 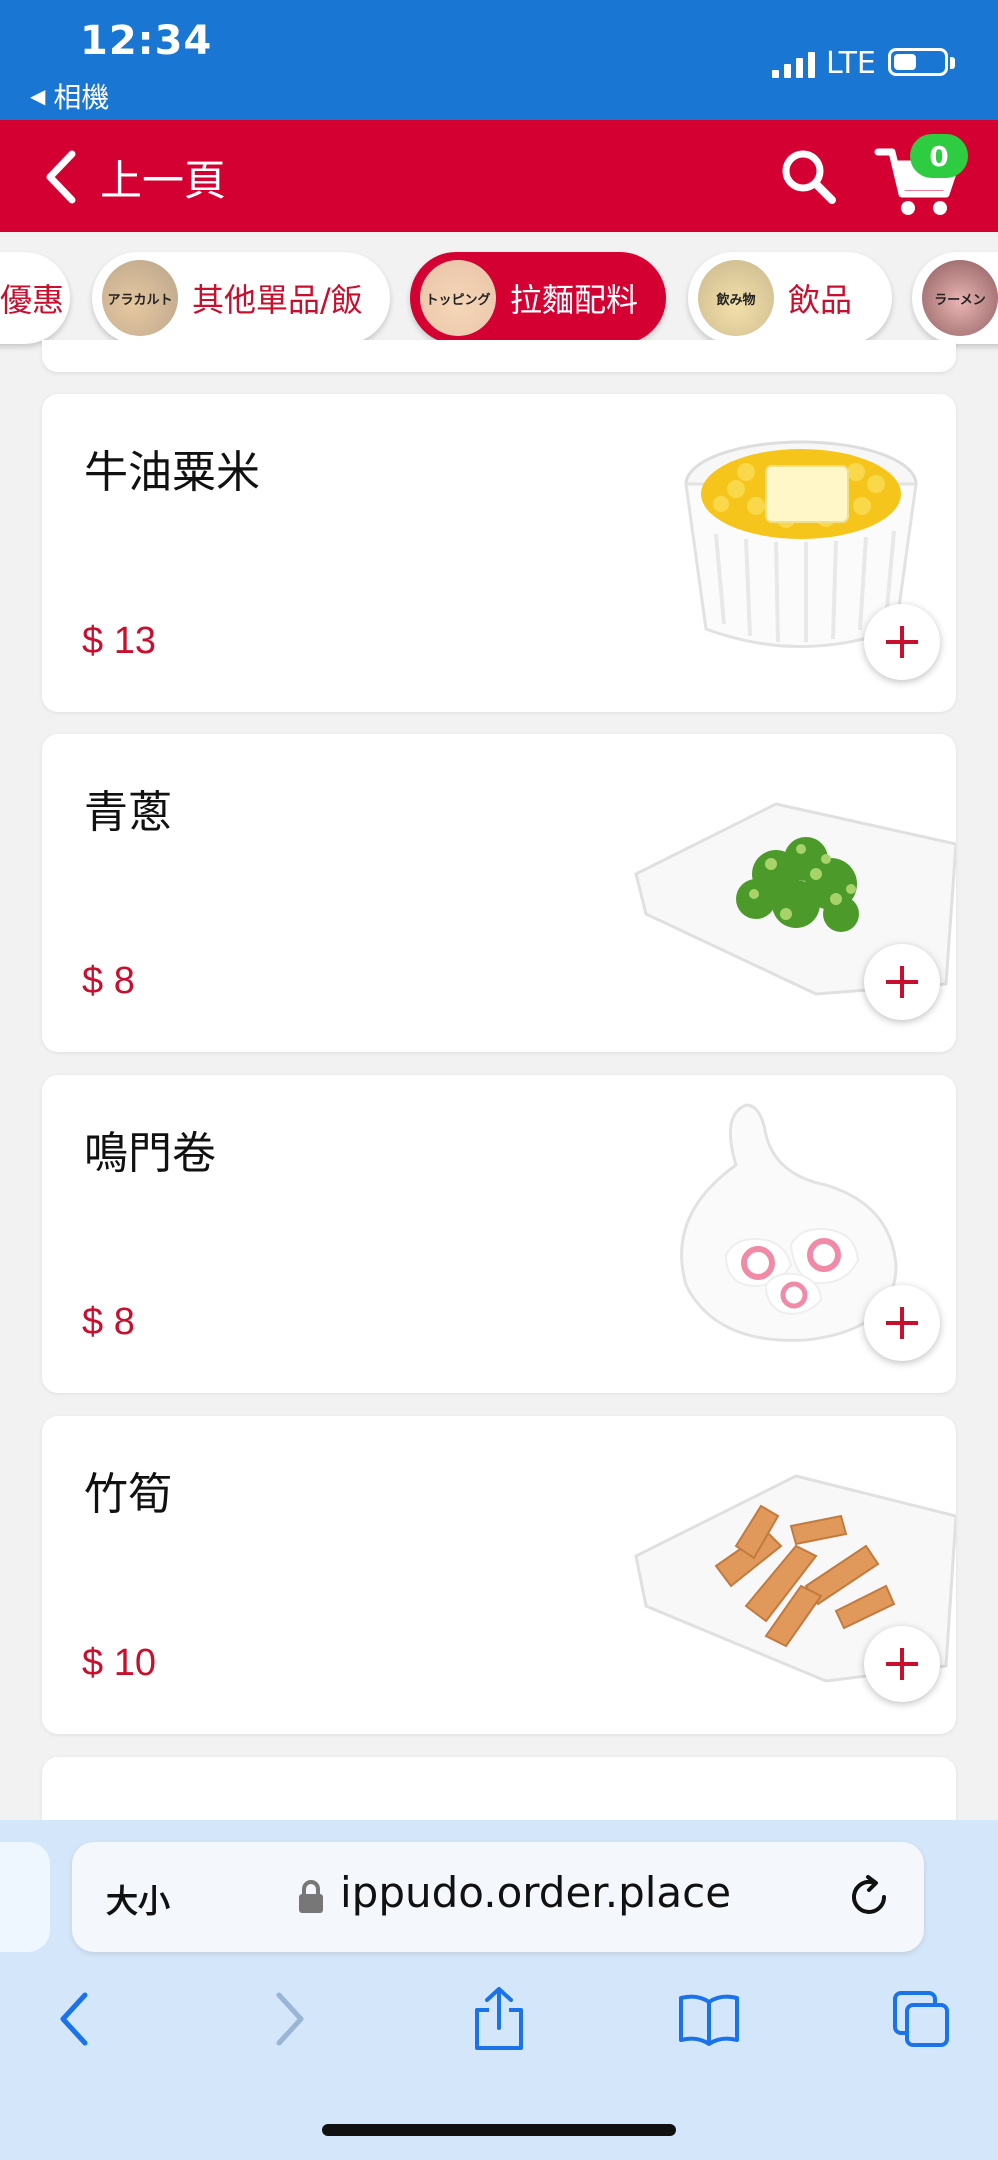 What do you see at coordinates (138, 1899) in the screenshot?
I see `text-size-button: 大小` at bounding box center [138, 1899].